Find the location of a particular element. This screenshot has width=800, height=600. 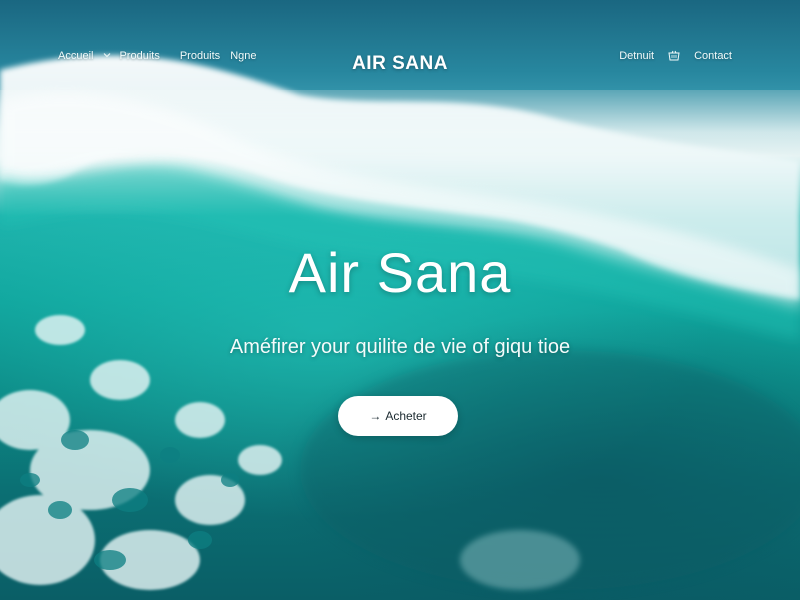

nav-link-contact: Contact is located at coordinates (713, 56).